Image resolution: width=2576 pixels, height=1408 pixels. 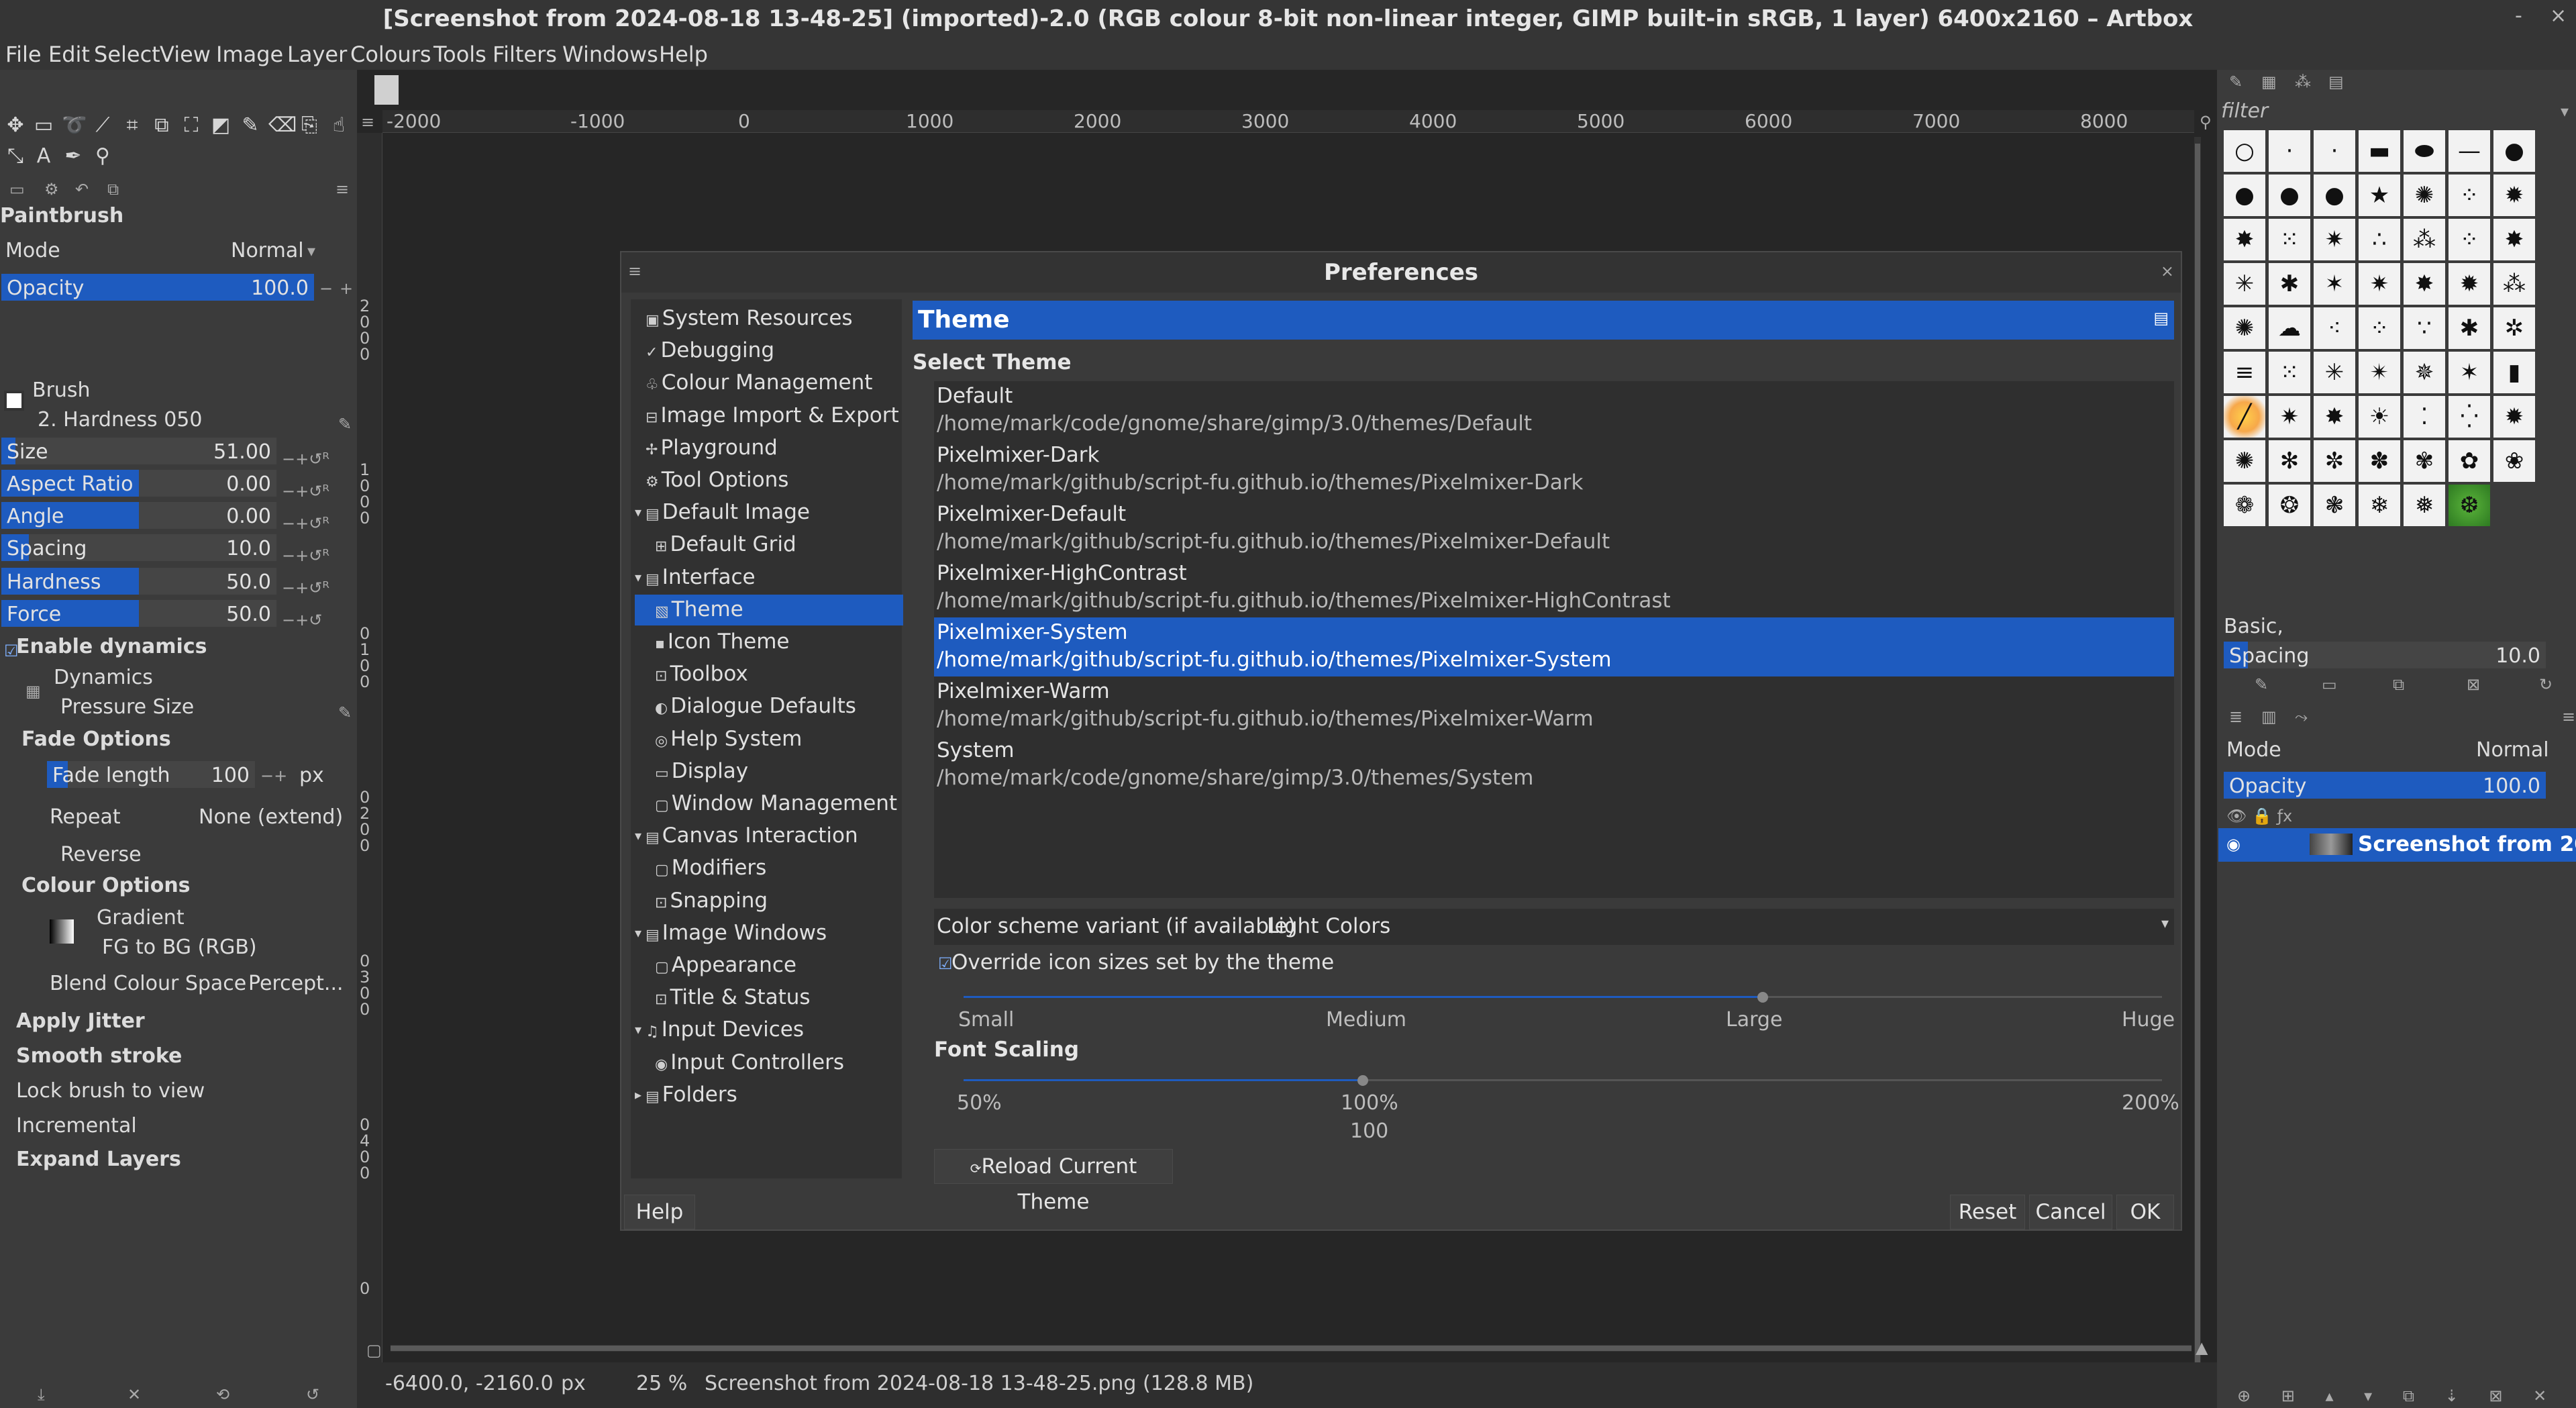 I want to click on minimize-button: -, so click(x=2518, y=16).